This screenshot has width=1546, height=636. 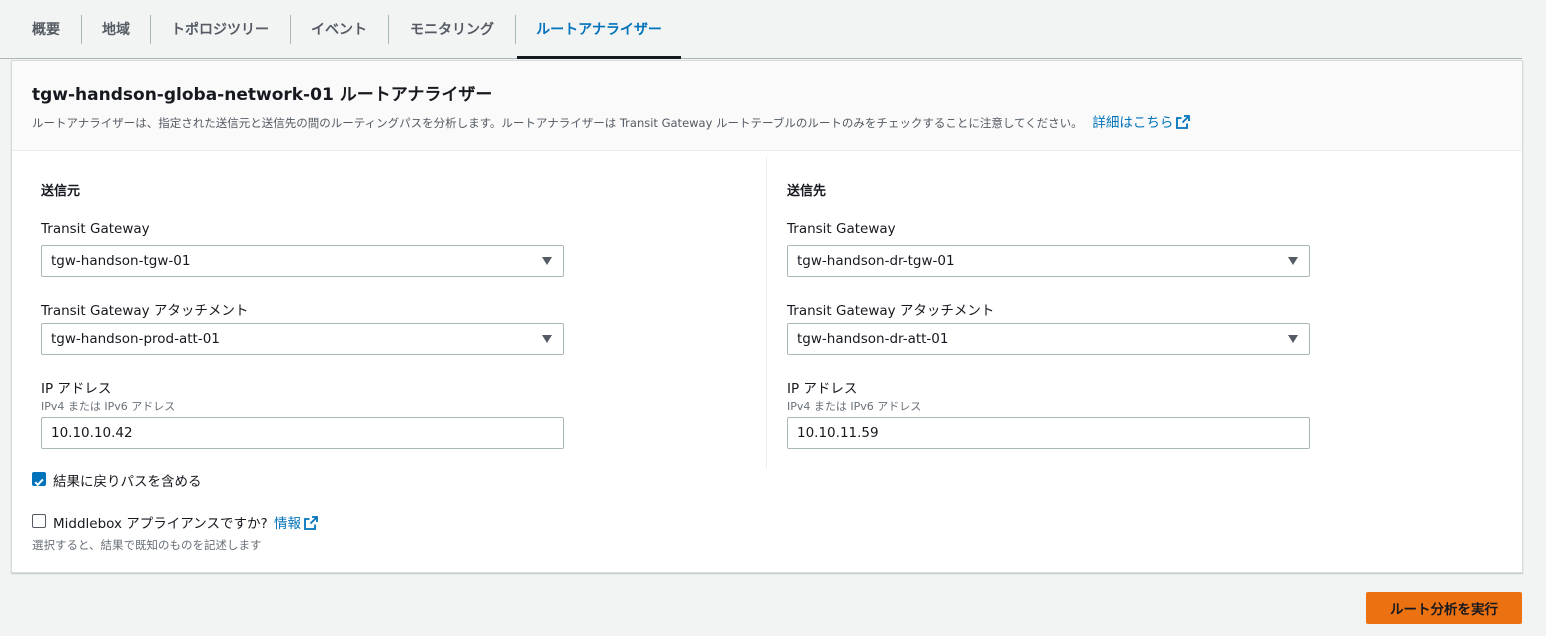 I want to click on run-route-analysis-button: ルート分析を実行, so click(x=1444, y=608).